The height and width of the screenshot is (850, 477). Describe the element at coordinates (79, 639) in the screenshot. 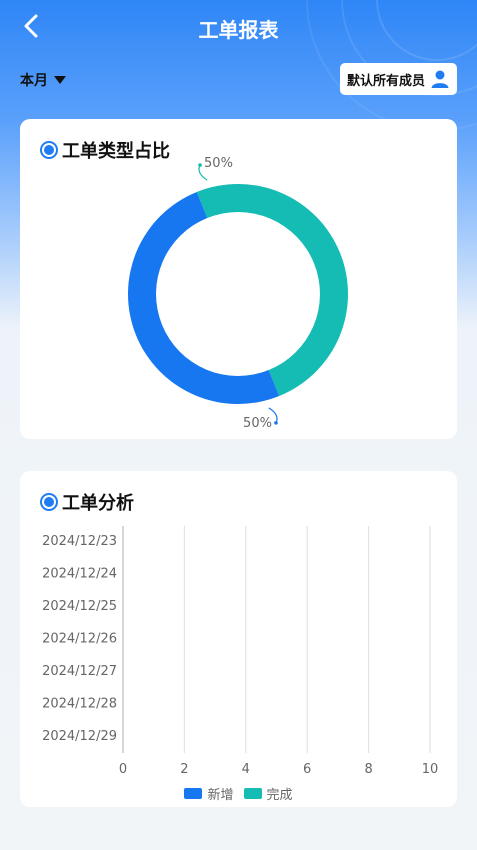

I see `y-tick-label: 2024/12/26` at that location.